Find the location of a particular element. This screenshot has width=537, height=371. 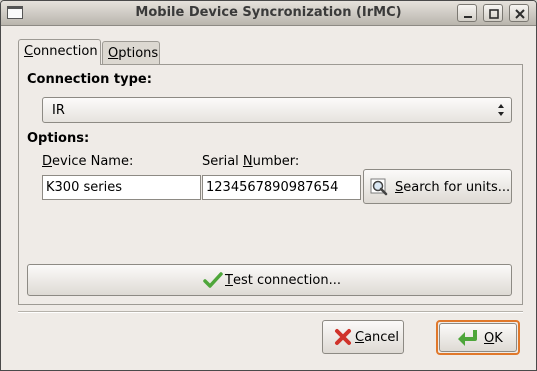

test-mnemonic: T is located at coordinates (229, 280).